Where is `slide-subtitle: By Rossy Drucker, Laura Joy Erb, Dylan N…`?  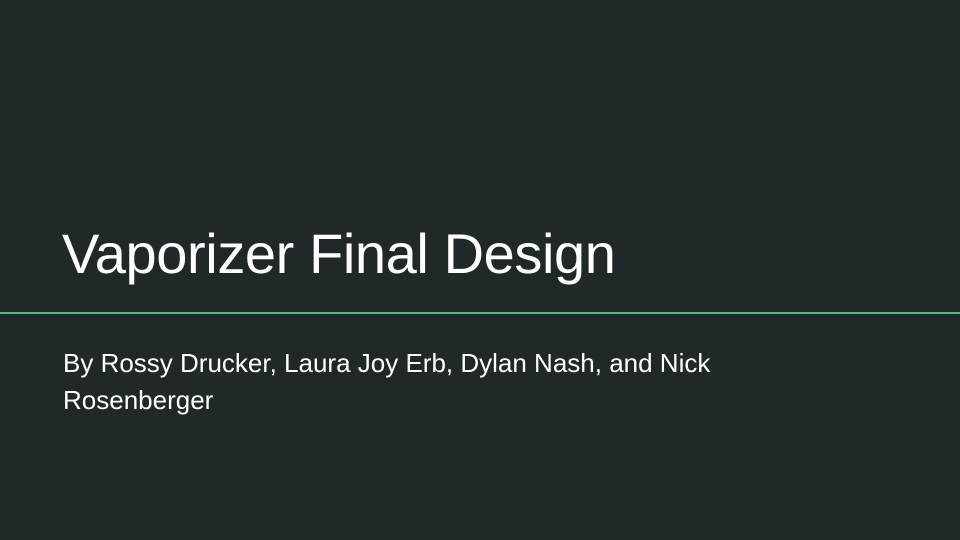
slide-subtitle: By Rossy Drucker, Laura Joy Erb, Dylan N… is located at coordinates (387, 381).